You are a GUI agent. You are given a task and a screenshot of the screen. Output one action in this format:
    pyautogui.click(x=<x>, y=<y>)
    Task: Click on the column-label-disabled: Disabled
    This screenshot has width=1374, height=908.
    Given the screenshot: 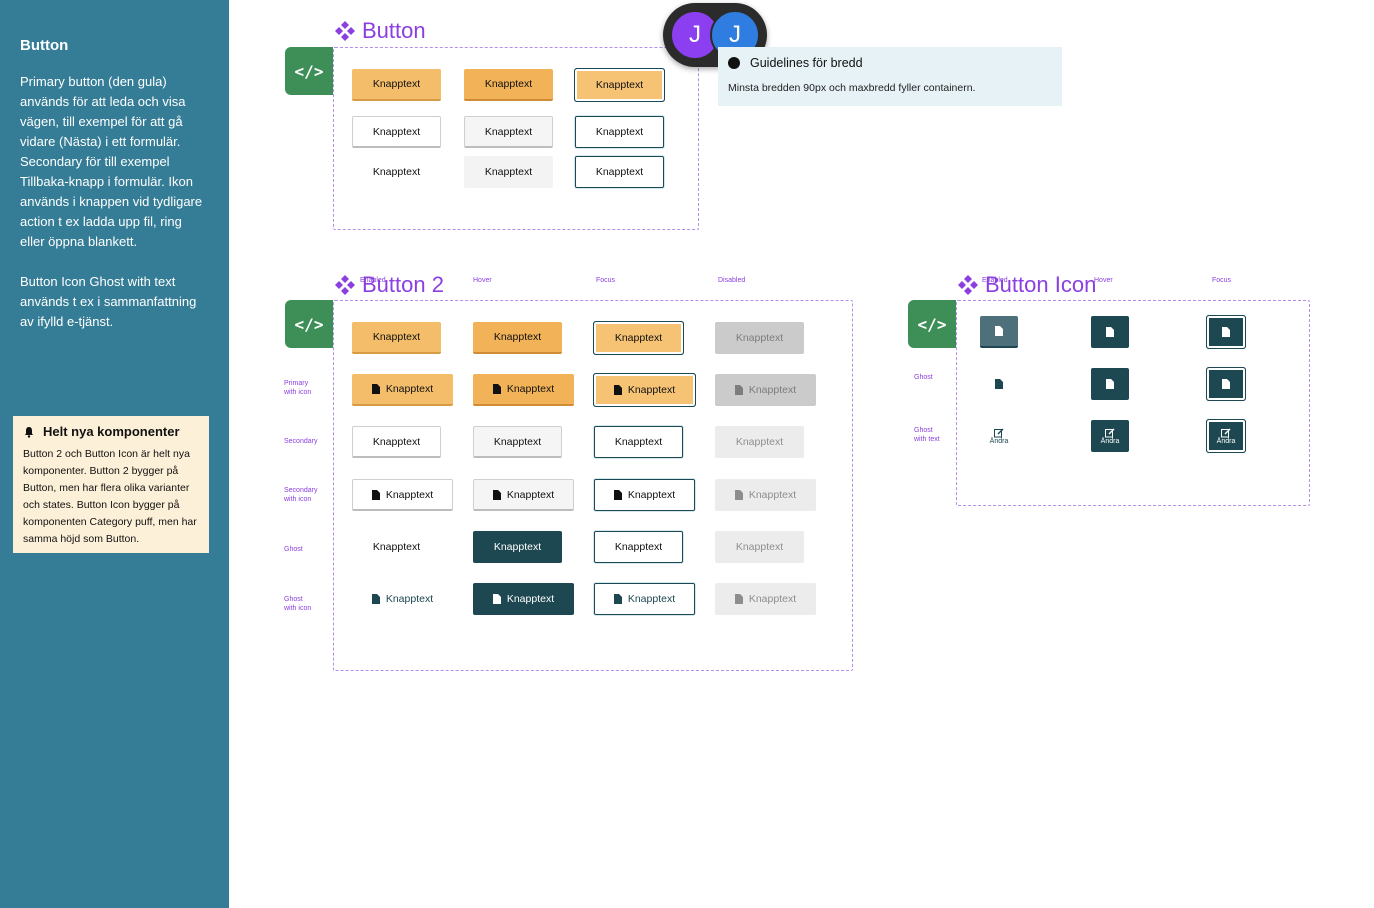 What is the action you would take?
    pyautogui.click(x=732, y=280)
    